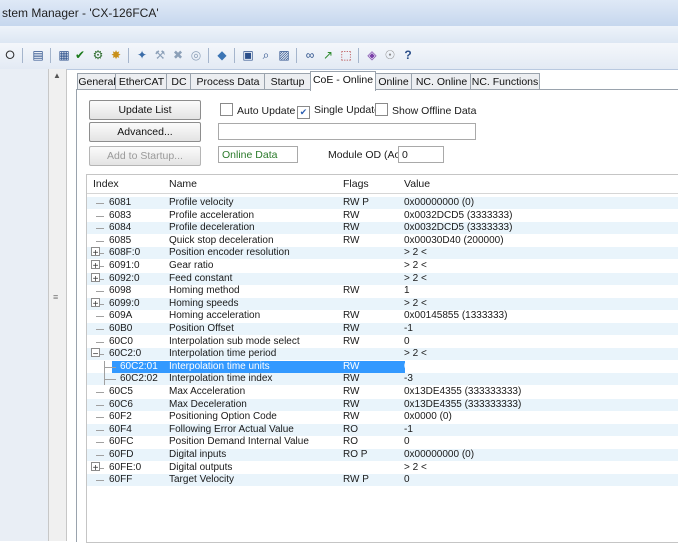 The image size is (678, 543). I want to click on table-row: +6092:0 Feed constant > 2 <, so click(382, 278).